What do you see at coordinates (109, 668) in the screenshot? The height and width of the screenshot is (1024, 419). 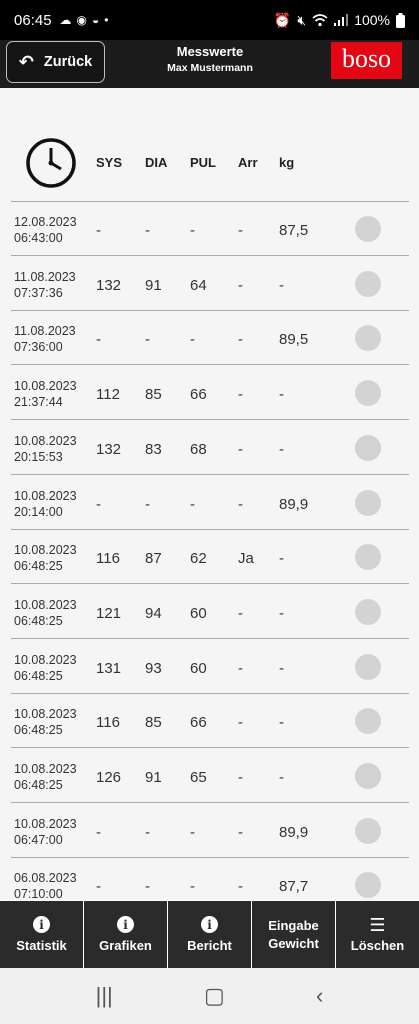 I see `cell-sys: 131` at bounding box center [109, 668].